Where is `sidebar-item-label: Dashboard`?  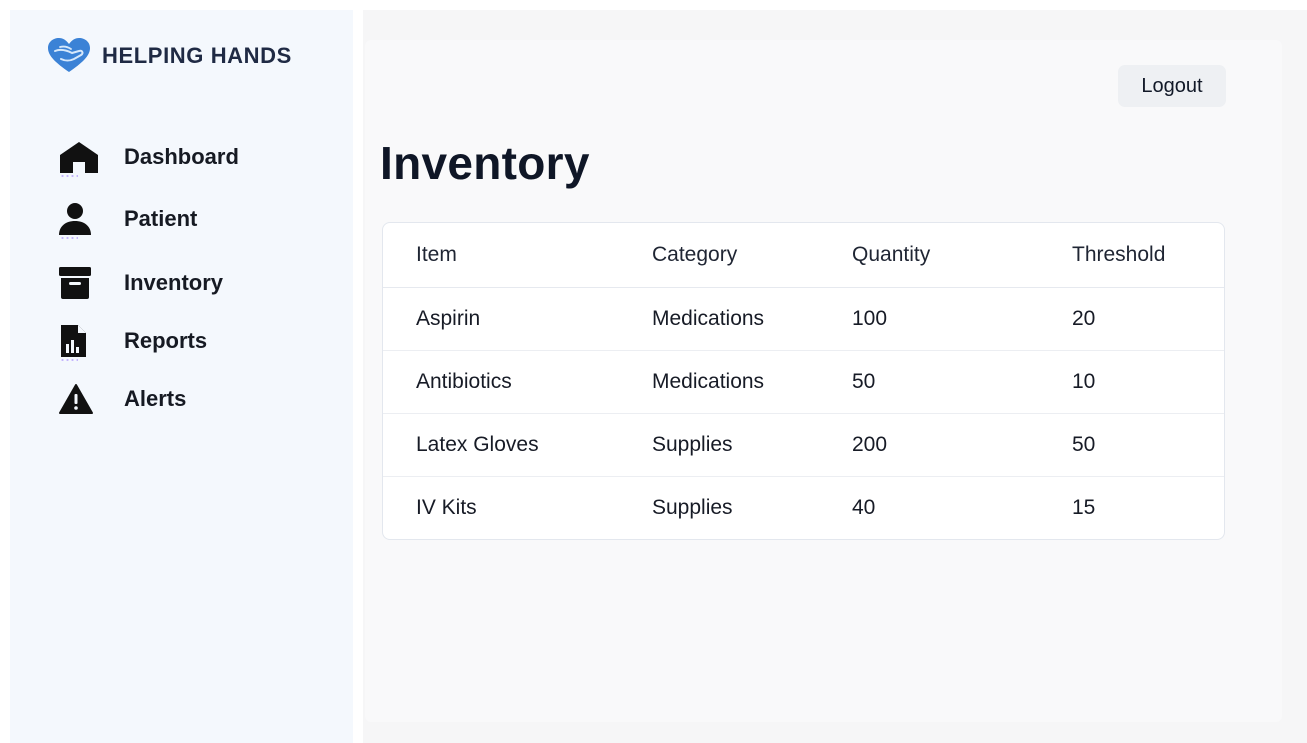 sidebar-item-label: Dashboard is located at coordinates (181, 156).